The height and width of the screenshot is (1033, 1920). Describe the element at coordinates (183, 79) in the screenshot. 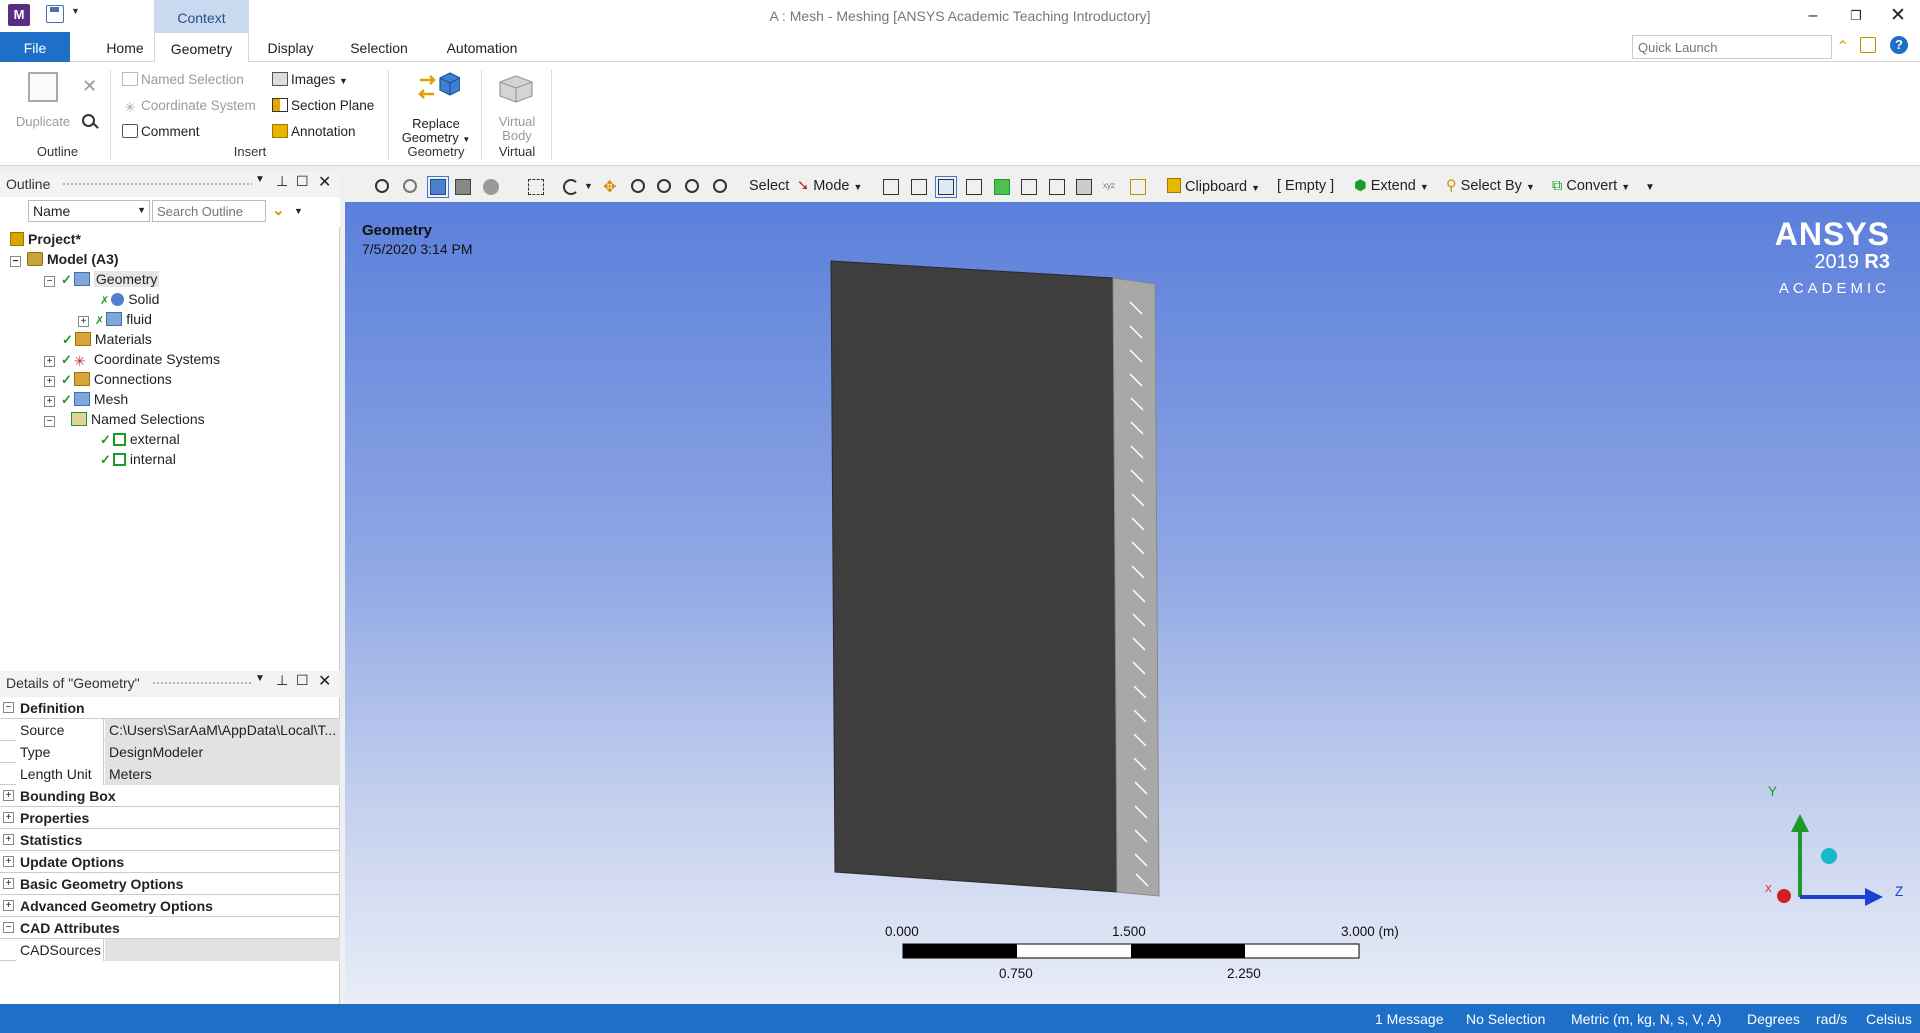

I see `named-selection-button: Named Selection` at that location.